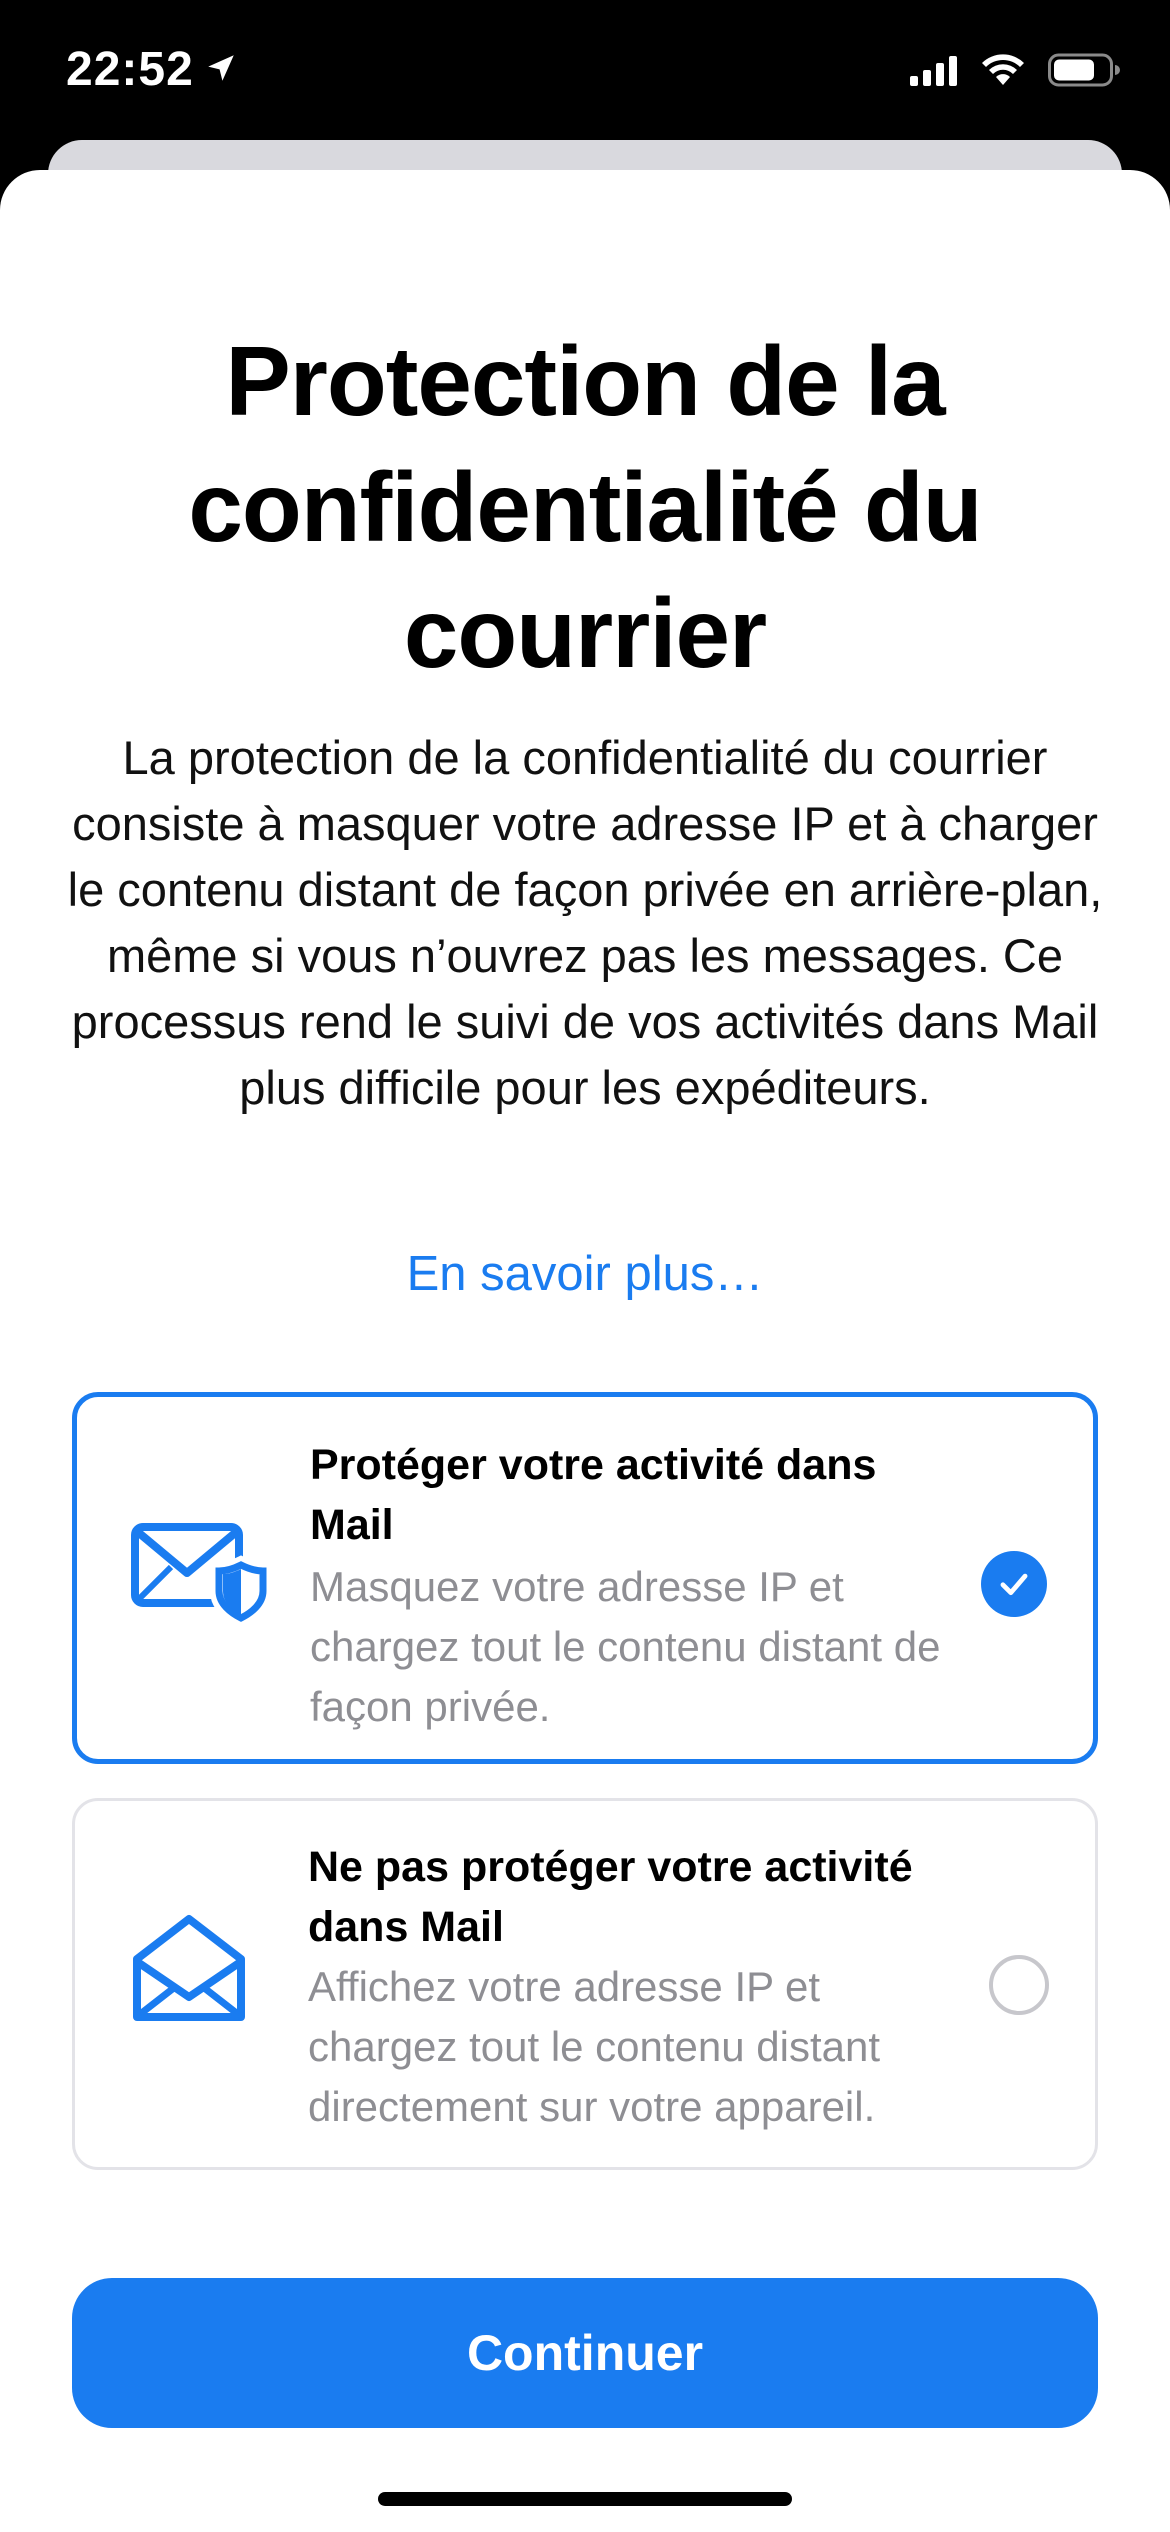 The width and height of the screenshot is (1170, 2532). What do you see at coordinates (1003, 72) in the screenshot?
I see `wifi-icon` at bounding box center [1003, 72].